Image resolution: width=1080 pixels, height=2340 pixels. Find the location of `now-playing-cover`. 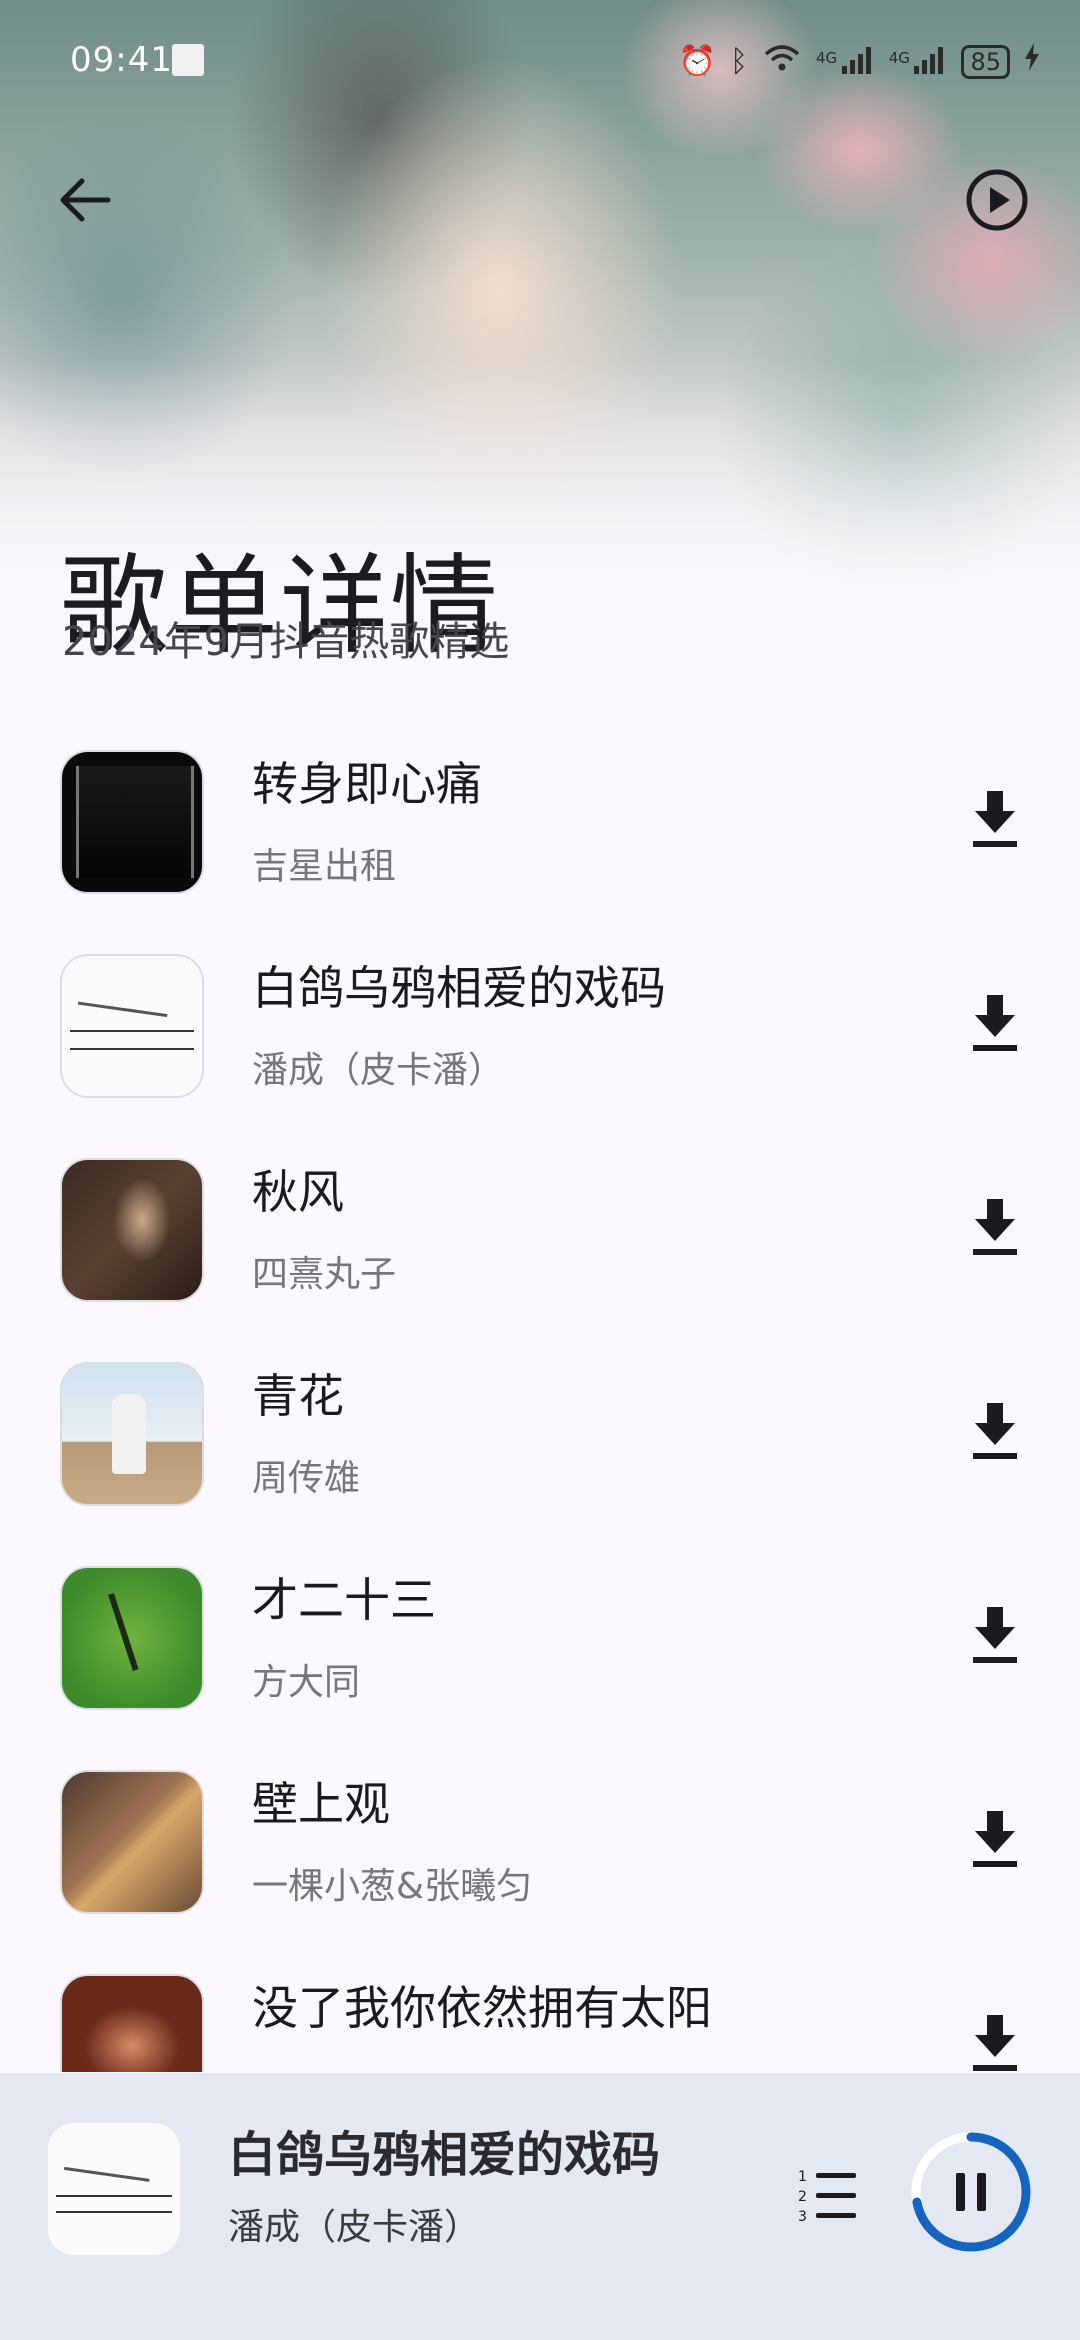

now-playing-cover is located at coordinates (114, 2189).